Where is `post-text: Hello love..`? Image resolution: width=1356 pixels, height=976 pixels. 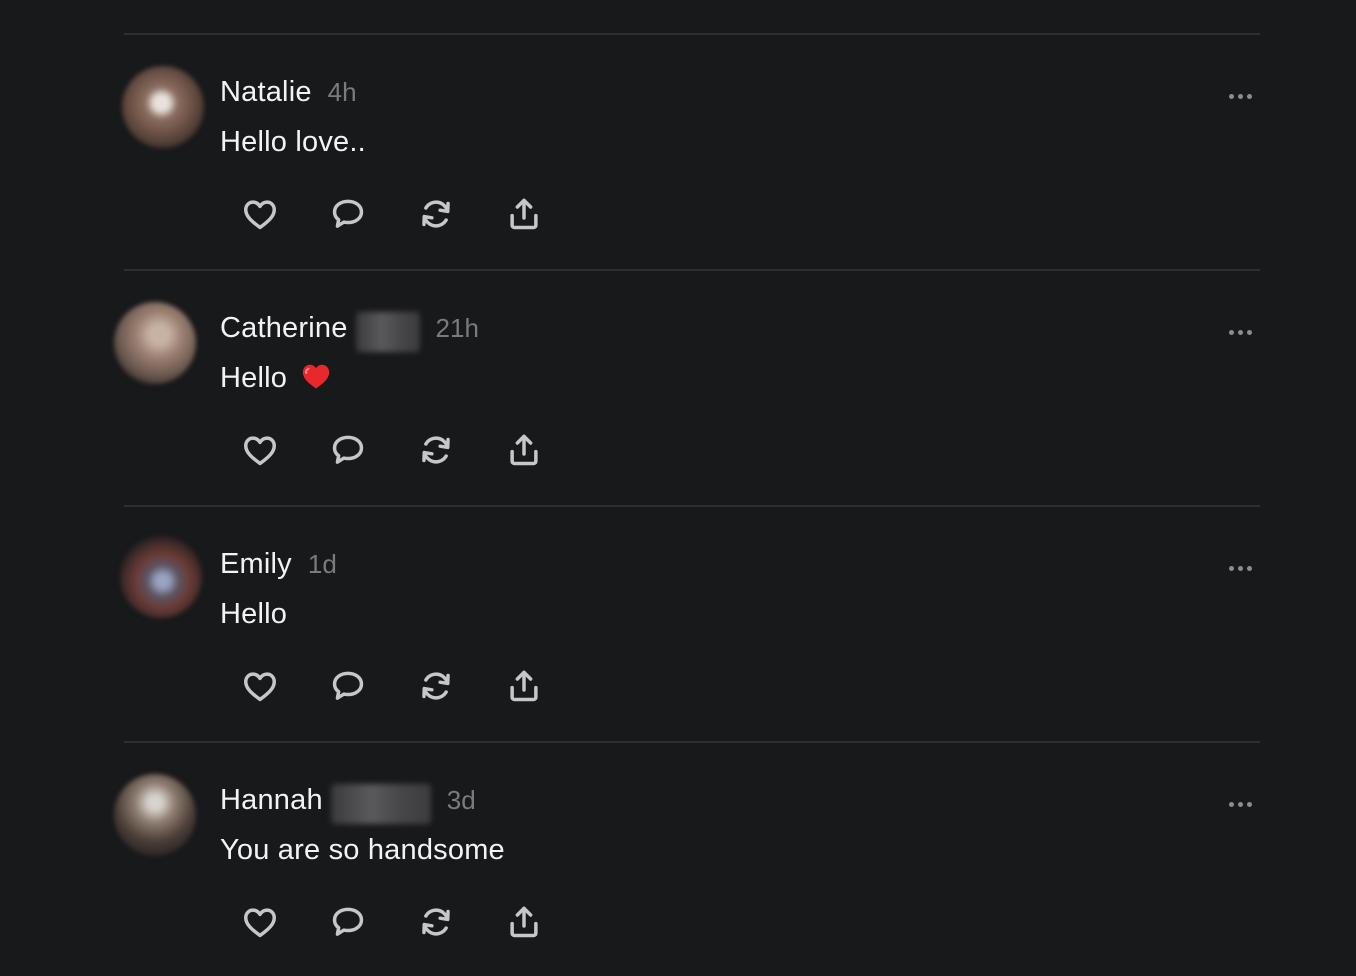 post-text: Hello love.. is located at coordinates (293, 142).